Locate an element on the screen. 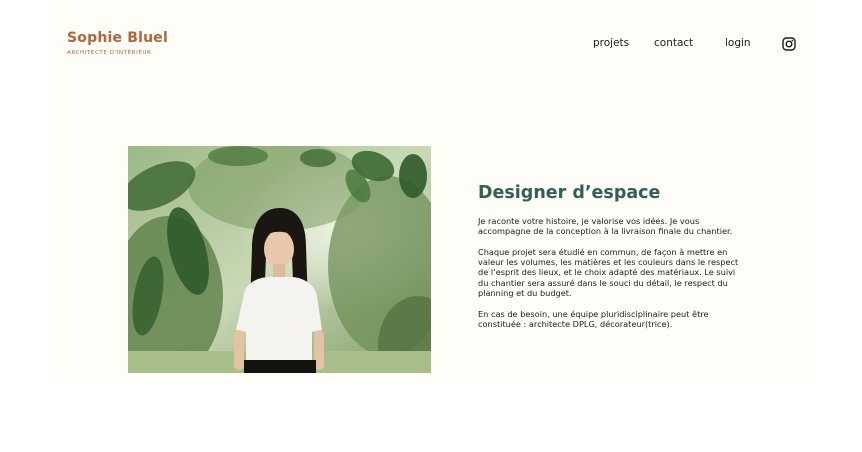 The image size is (862, 452). instagram-icon is located at coordinates (789, 43).